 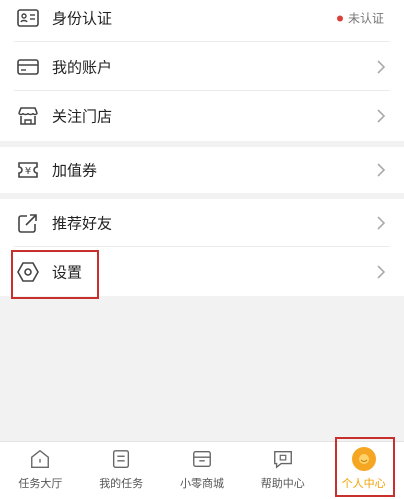 What do you see at coordinates (202, 459) in the screenshot?
I see `shop-icon` at bounding box center [202, 459].